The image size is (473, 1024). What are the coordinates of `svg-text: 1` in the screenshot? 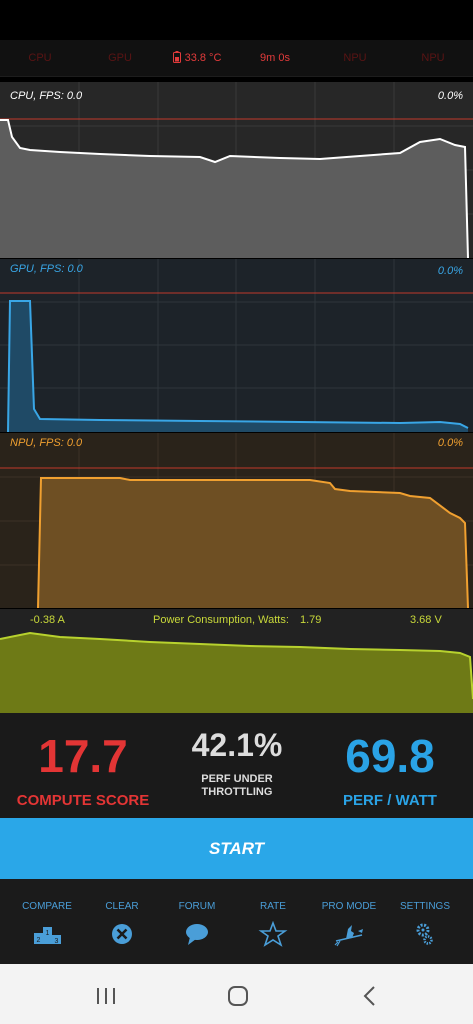 It's located at (48, 933).